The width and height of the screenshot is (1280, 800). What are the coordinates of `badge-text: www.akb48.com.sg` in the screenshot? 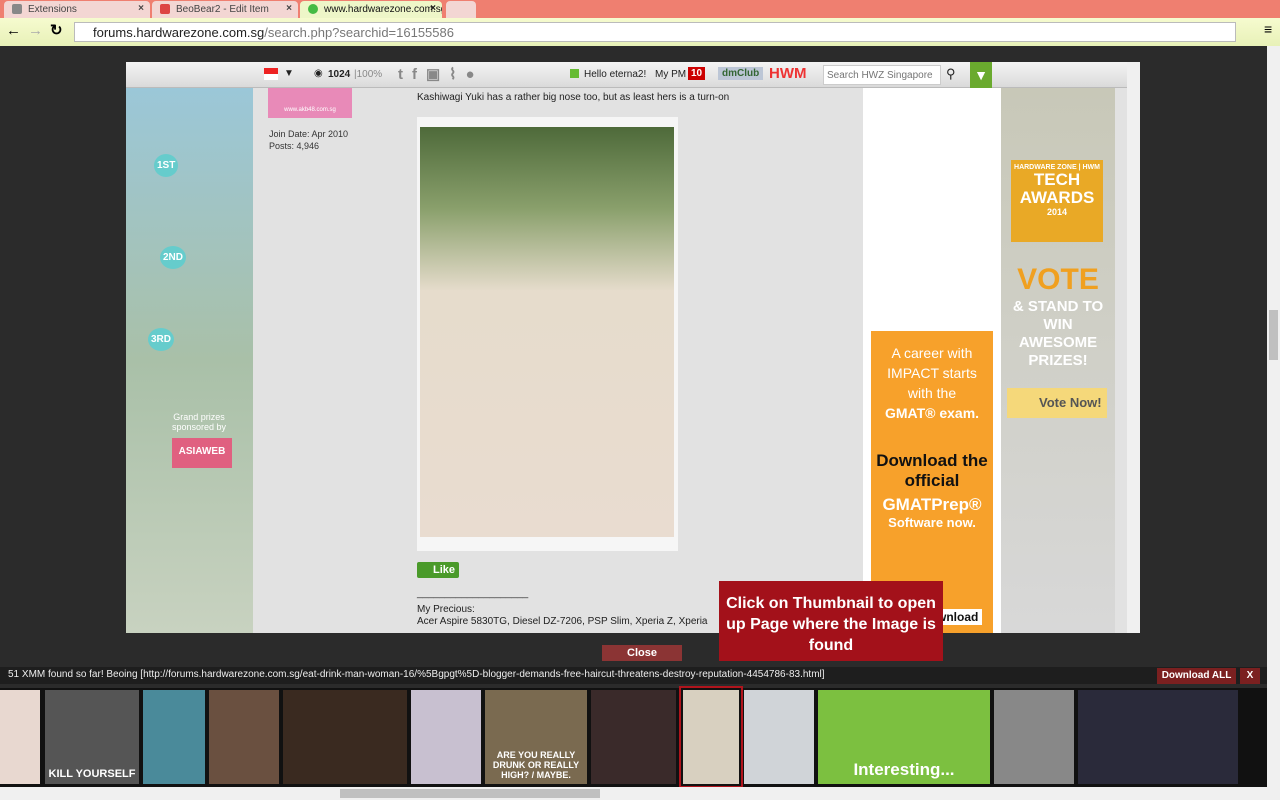 It's located at (310, 110).